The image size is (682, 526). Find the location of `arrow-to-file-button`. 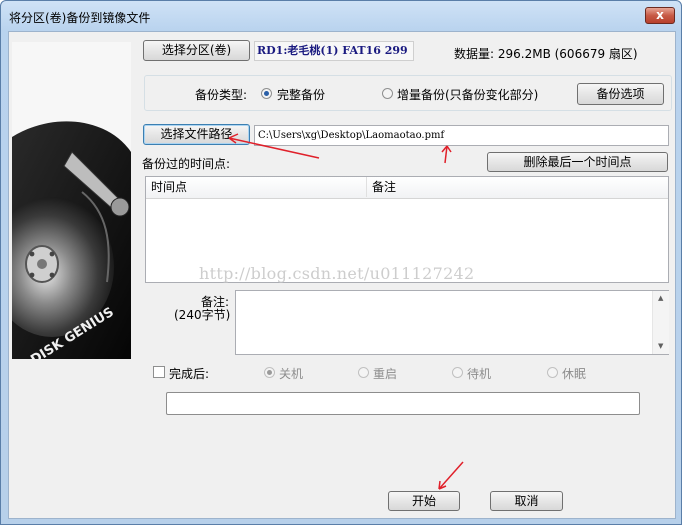

arrow-to-file-button is located at coordinates (274, 148).